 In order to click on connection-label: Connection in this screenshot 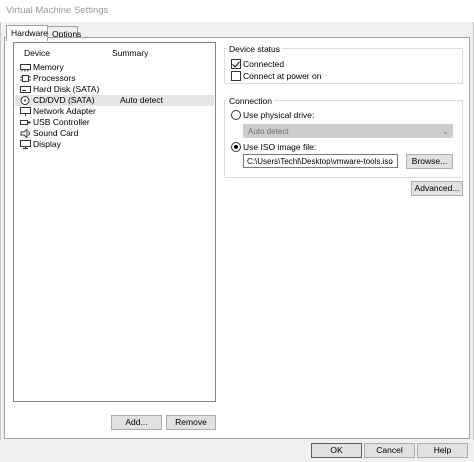, I will do `click(251, 101)`.